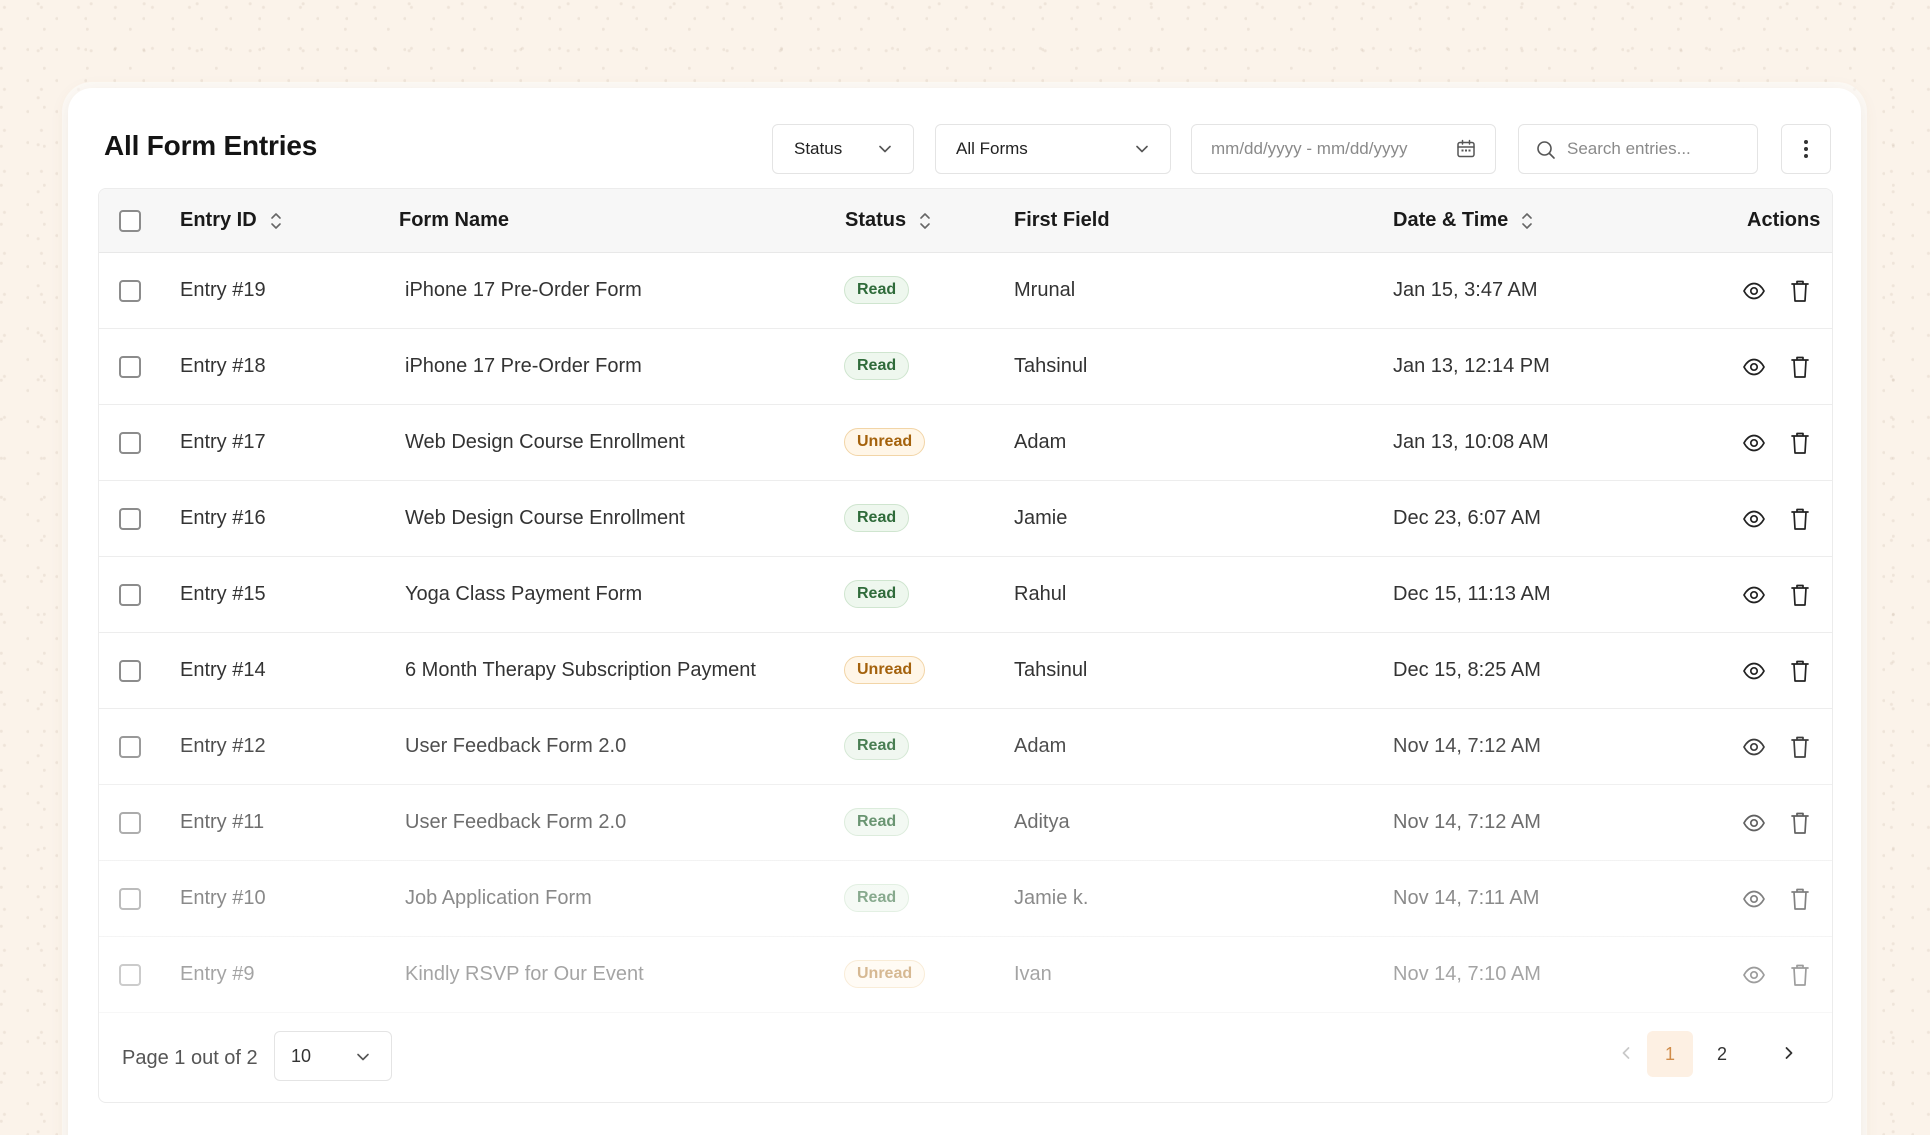 The image size is (1930, 1135). I want to click on select-all-checkbox, so click(130, 221).